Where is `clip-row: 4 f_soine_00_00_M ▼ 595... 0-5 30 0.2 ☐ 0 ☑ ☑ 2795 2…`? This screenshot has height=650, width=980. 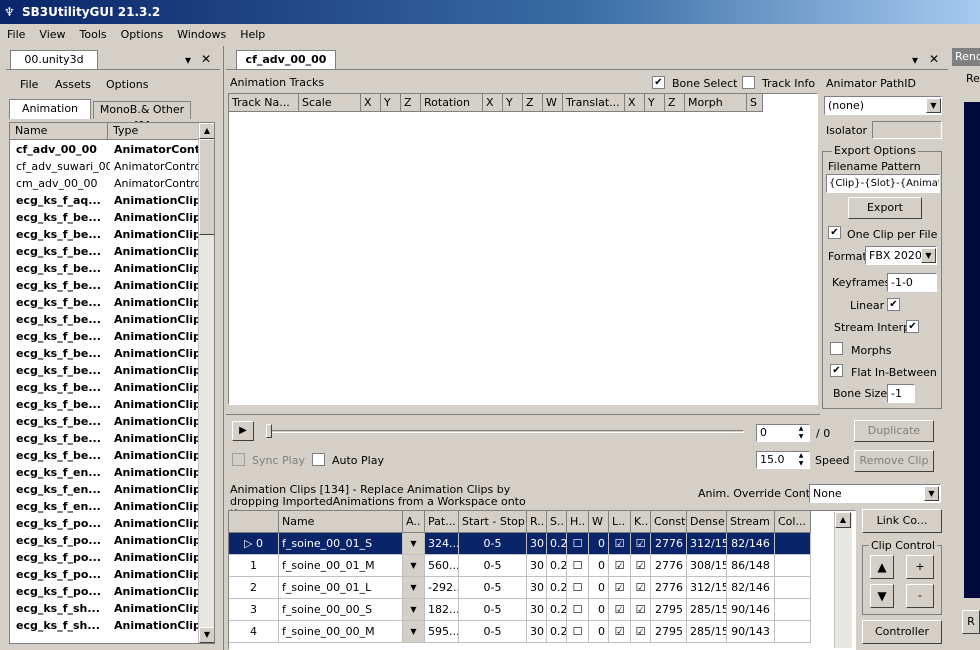
clip-row: 4 f_soine_00_00_M ▼ 595... 0-5 30 0.2 ☐ 0 ☑ ☑ 2795 2… is located at coordinates (542, 632).